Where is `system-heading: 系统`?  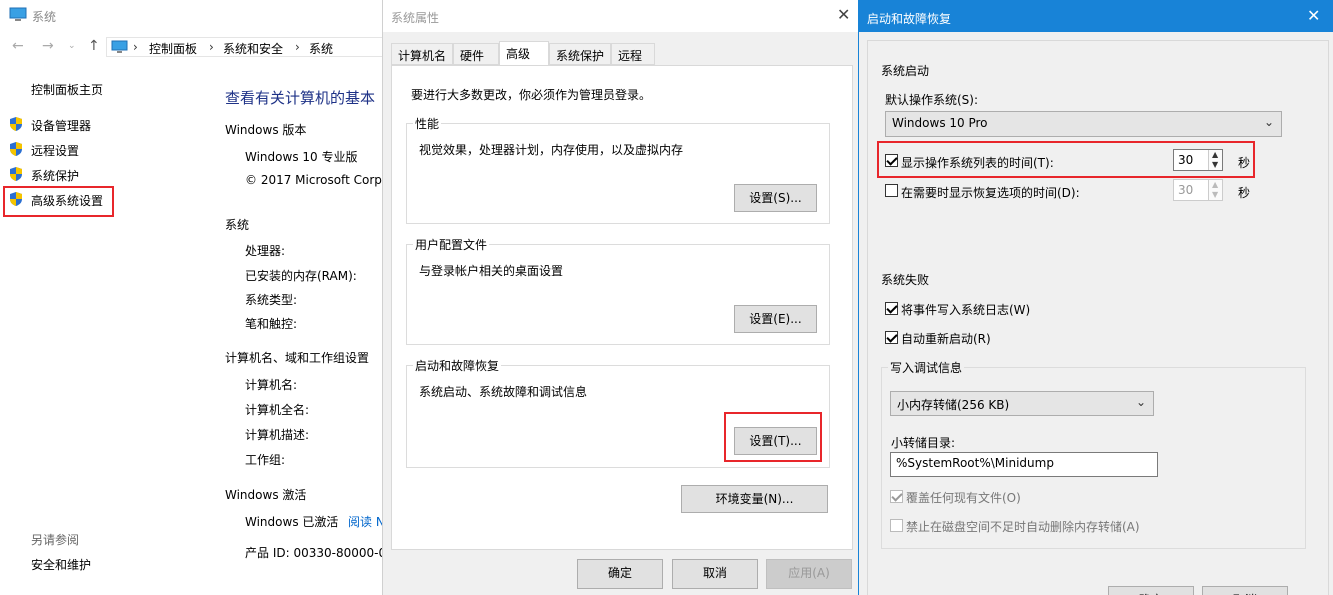 system-heading: 系统 is located at coordinates (237, 225).